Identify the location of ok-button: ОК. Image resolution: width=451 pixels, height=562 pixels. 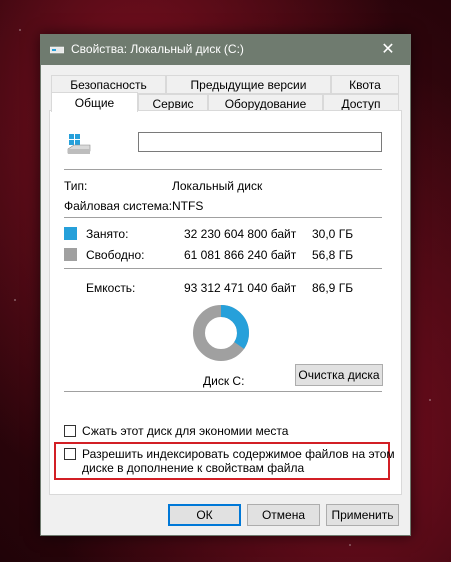
(204, 515).